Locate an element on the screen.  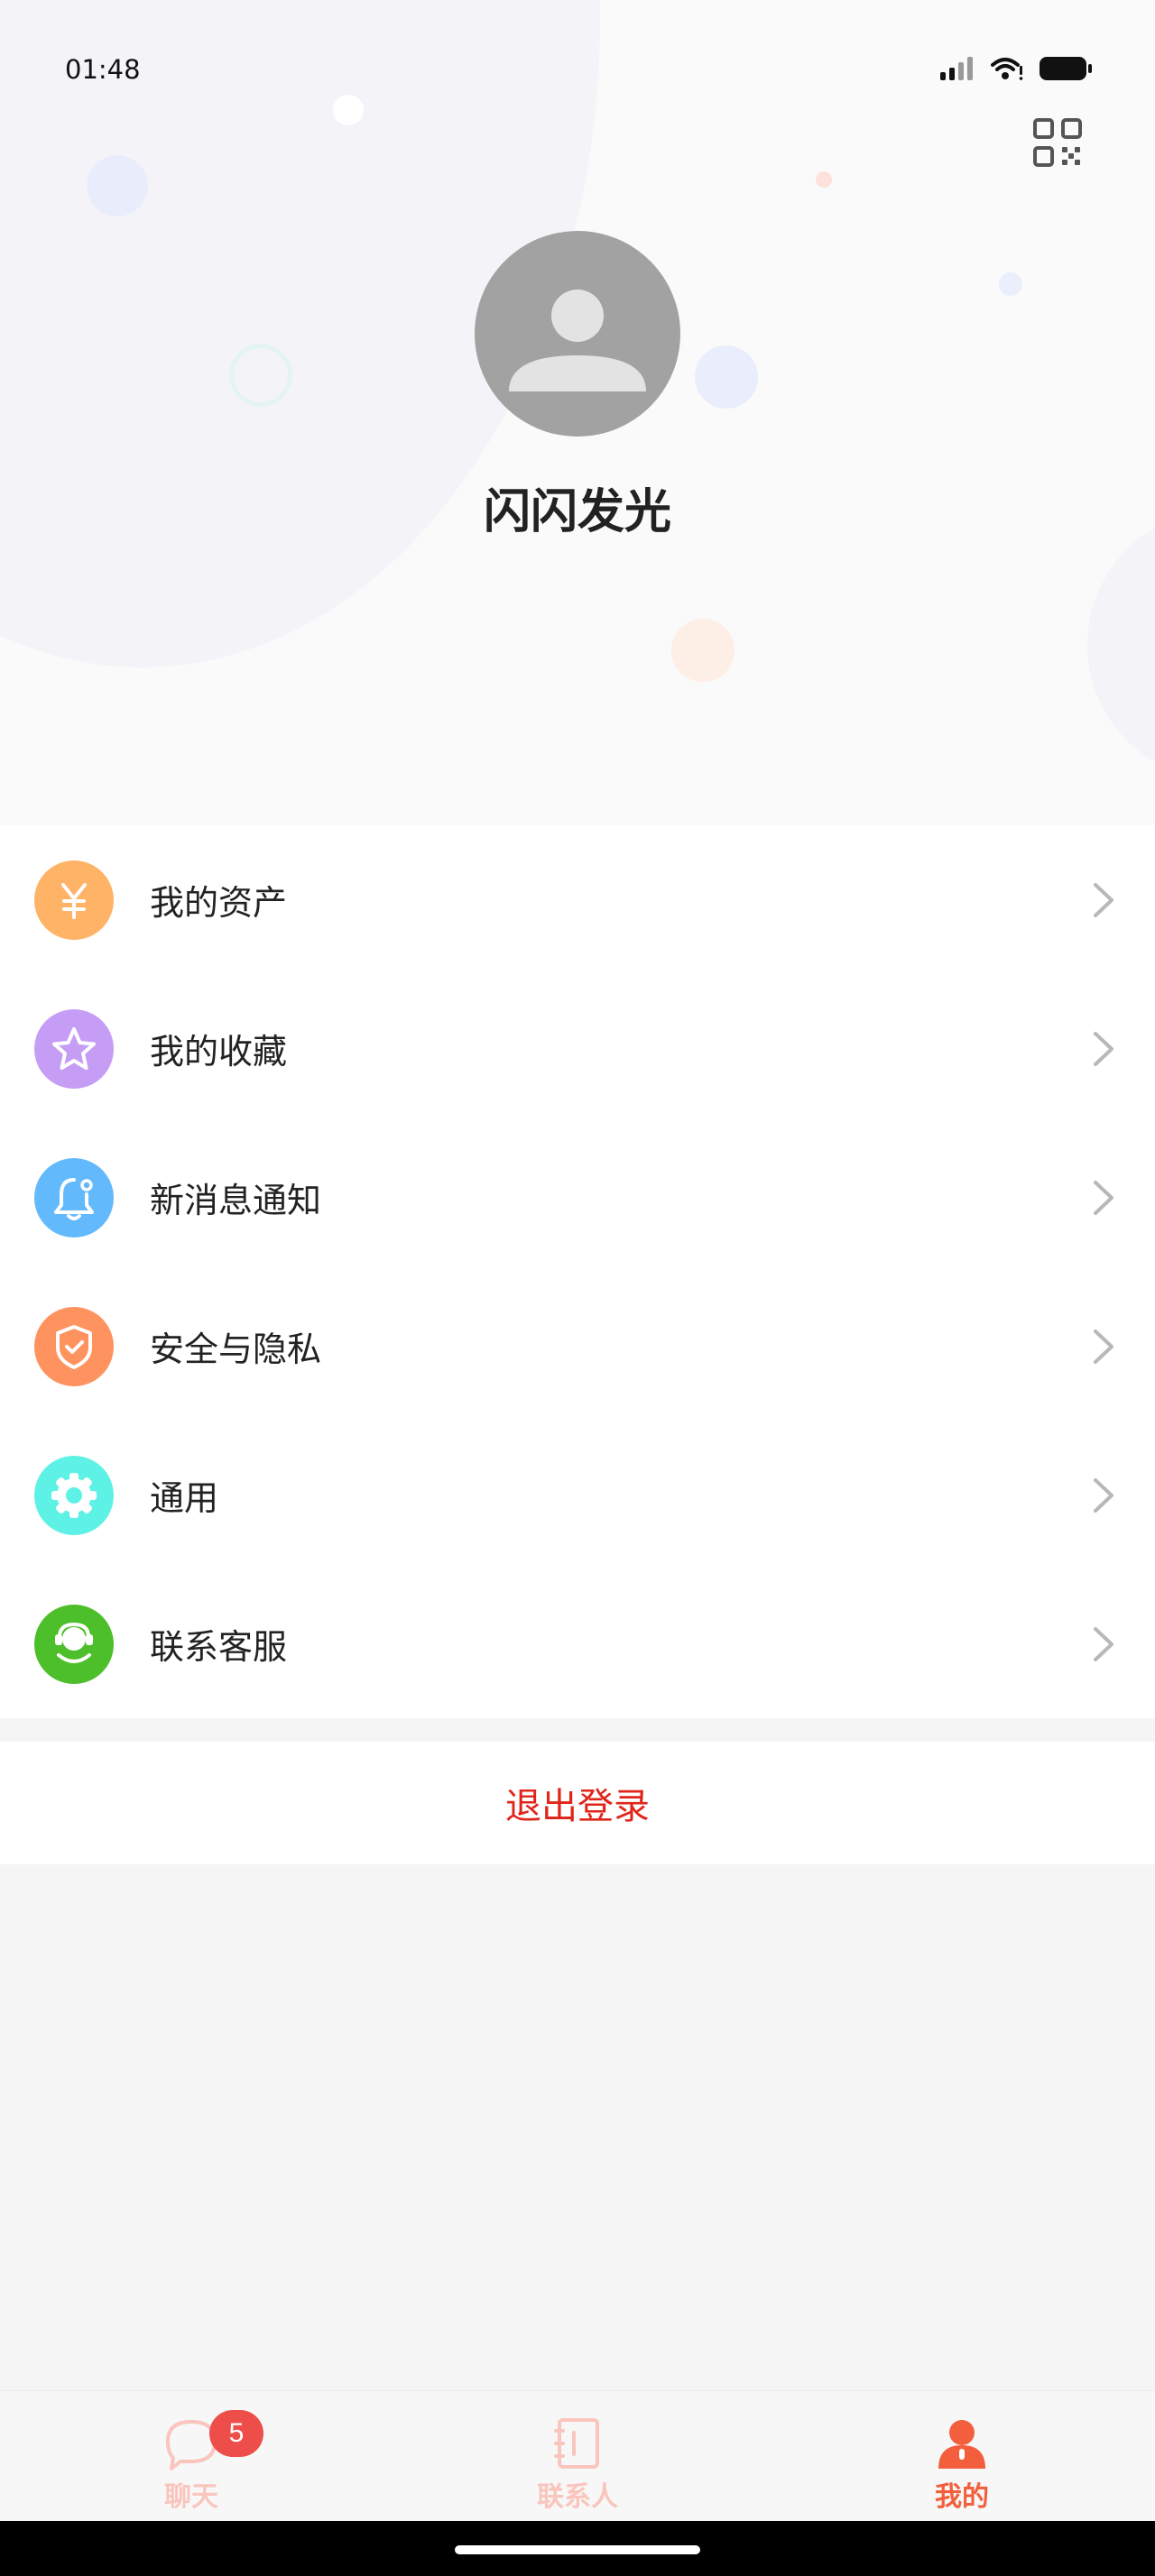
status-time: 01:48 is located at coordinates (103, 69).